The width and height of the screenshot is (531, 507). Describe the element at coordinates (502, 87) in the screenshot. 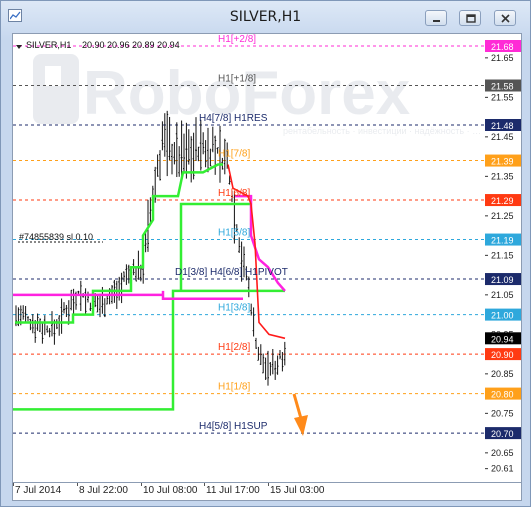

I see `level-price-tag-label: 21.58` at that location.